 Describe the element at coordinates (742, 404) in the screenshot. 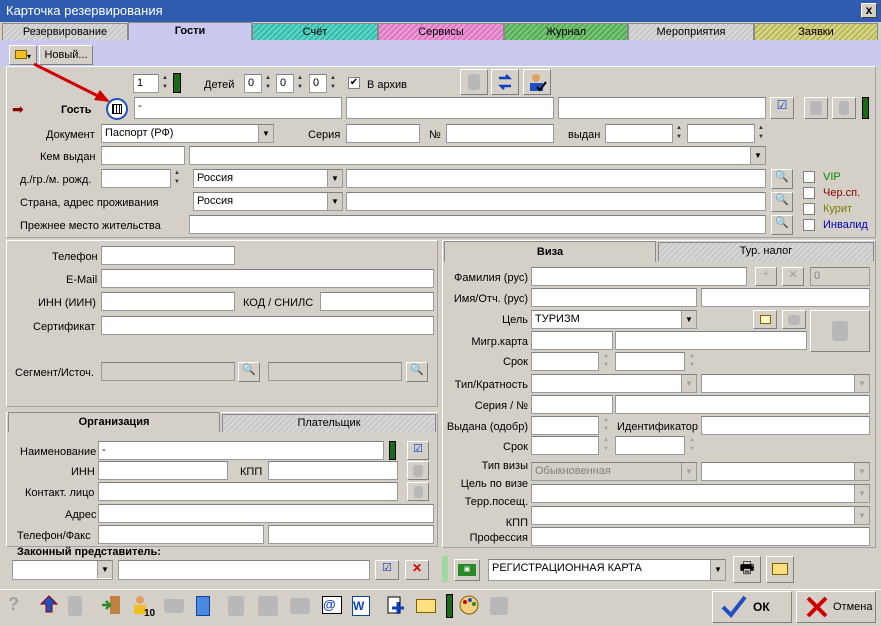

I see `visa-number-input` at that location.